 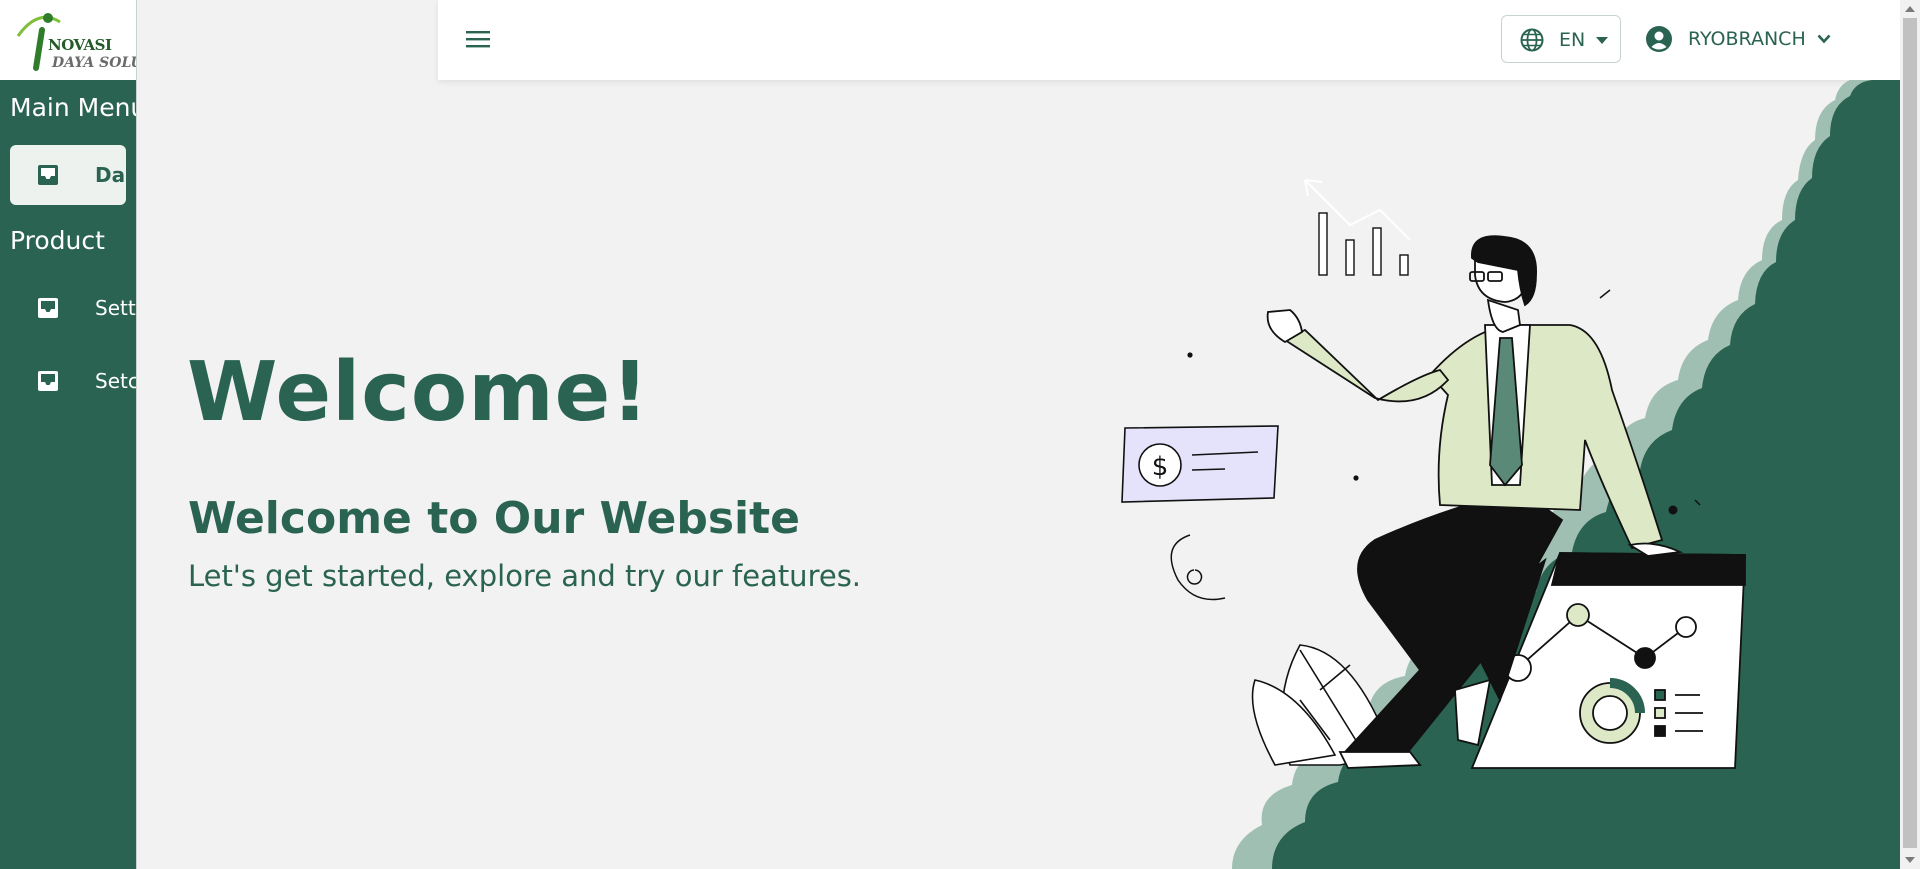 I want to click on sidebar-item-setcode: Setcode, so click(x=73, y=381).